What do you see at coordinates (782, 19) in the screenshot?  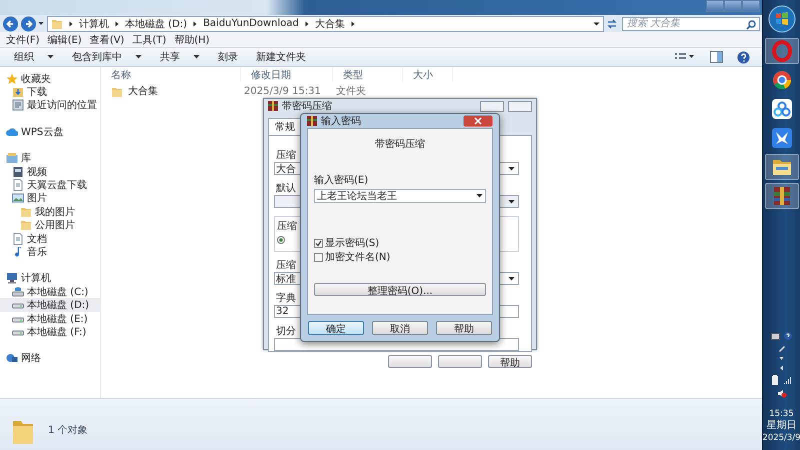 I see `start-button` at bounding box center [782, 19].